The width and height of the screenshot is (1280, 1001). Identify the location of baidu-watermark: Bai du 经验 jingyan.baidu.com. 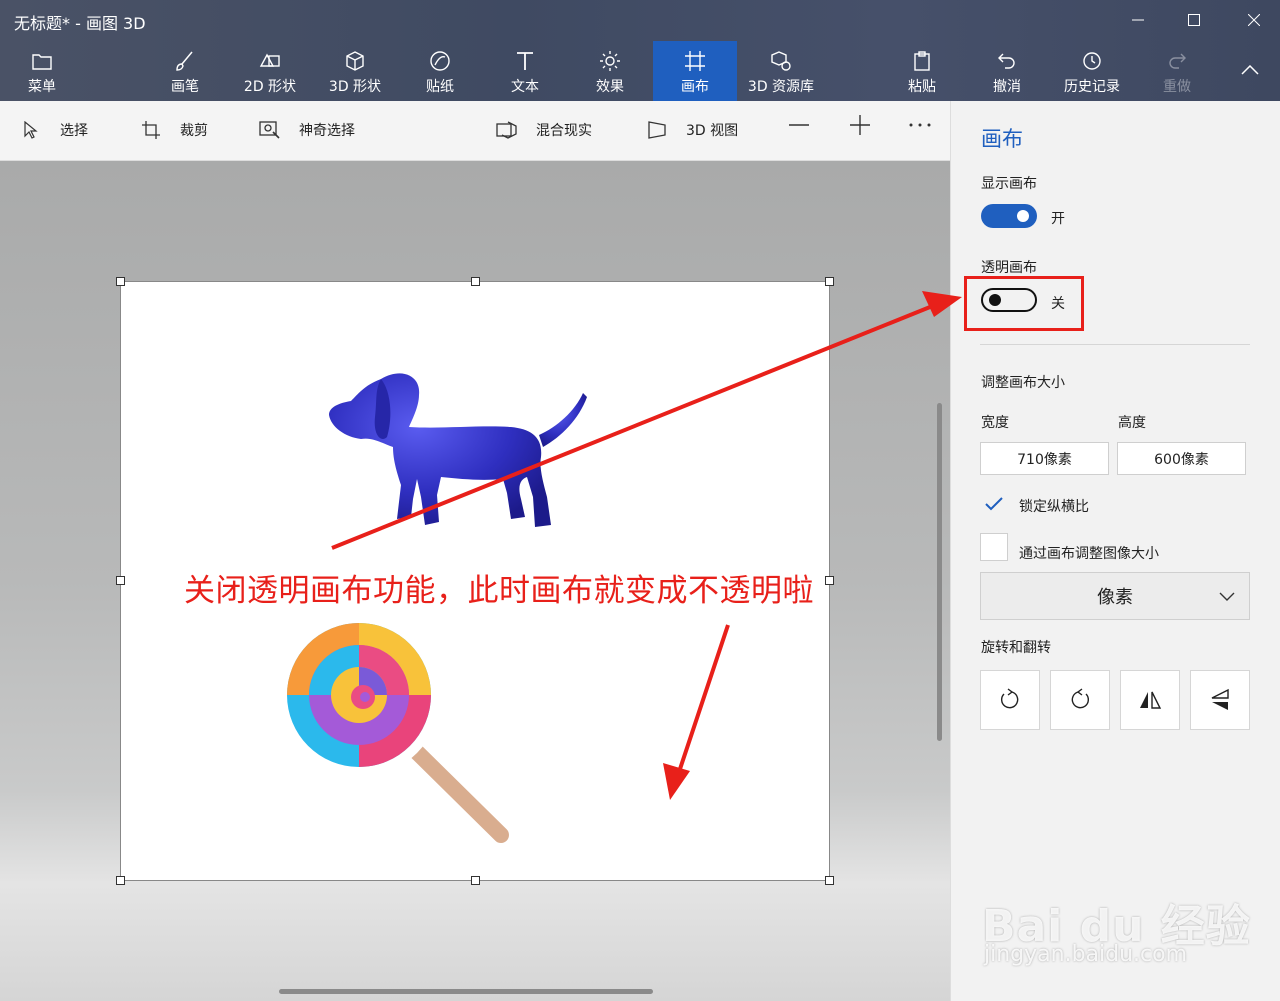
(1130, 930).